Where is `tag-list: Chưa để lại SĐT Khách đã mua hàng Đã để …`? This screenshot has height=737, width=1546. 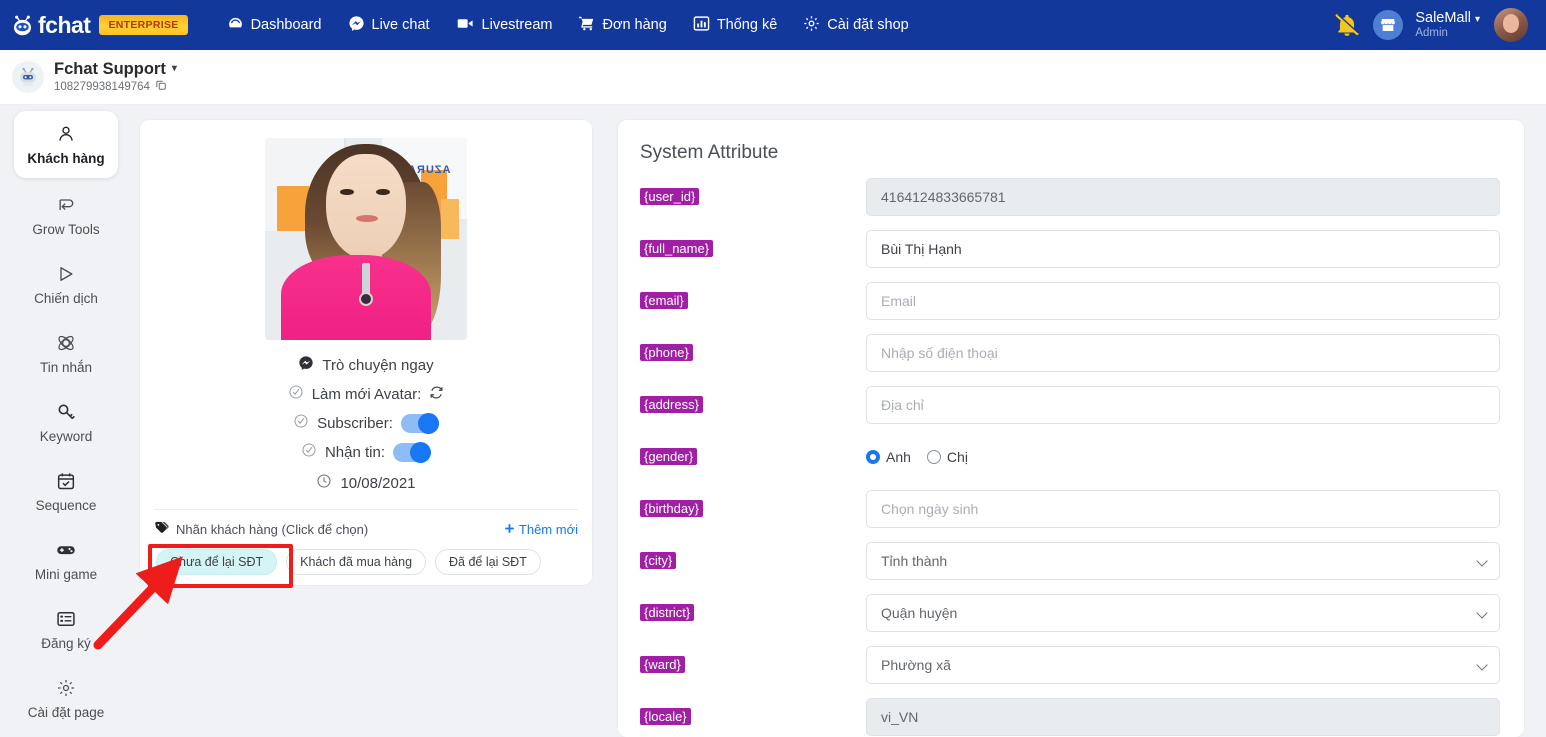
tag-list: Chưa để lại SĐT Khách đã mua hàng Đã để … is located at coordinates (362, 566).